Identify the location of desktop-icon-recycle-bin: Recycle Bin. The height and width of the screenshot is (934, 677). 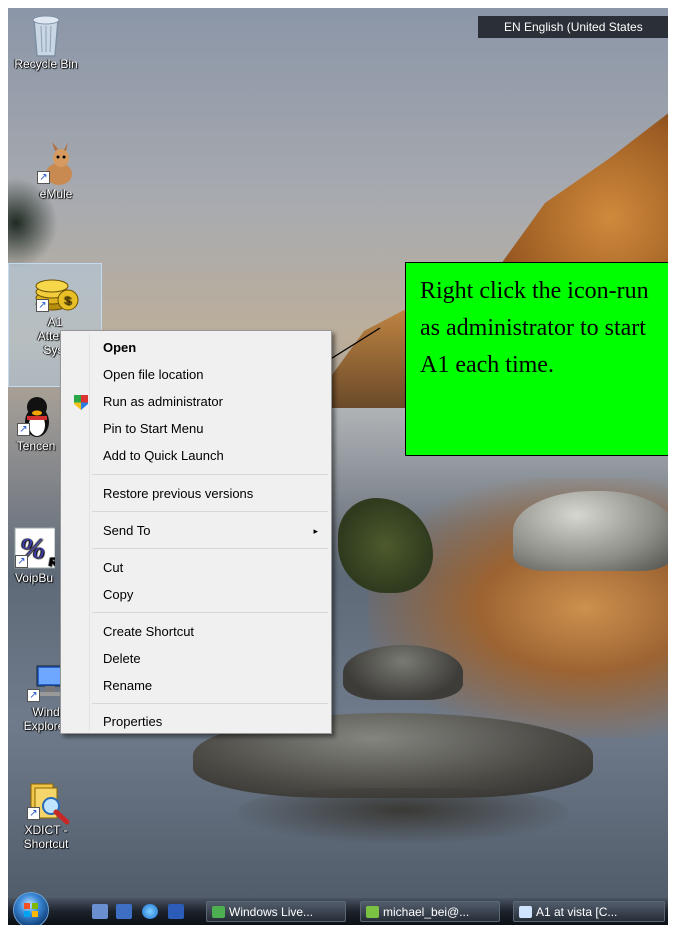
(47, 41).